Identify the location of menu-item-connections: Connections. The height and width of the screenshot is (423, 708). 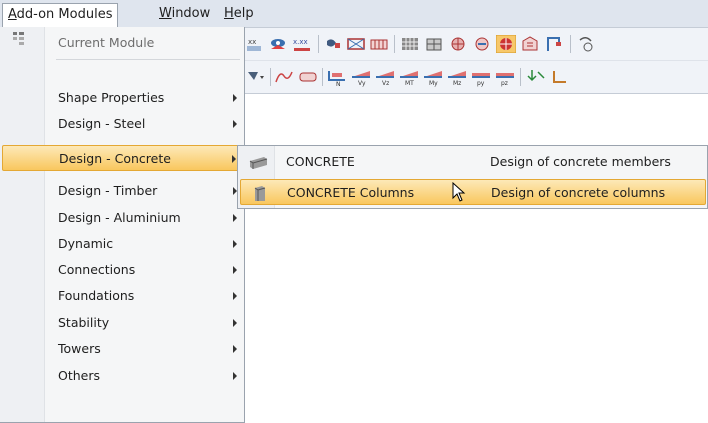
(122, 270).